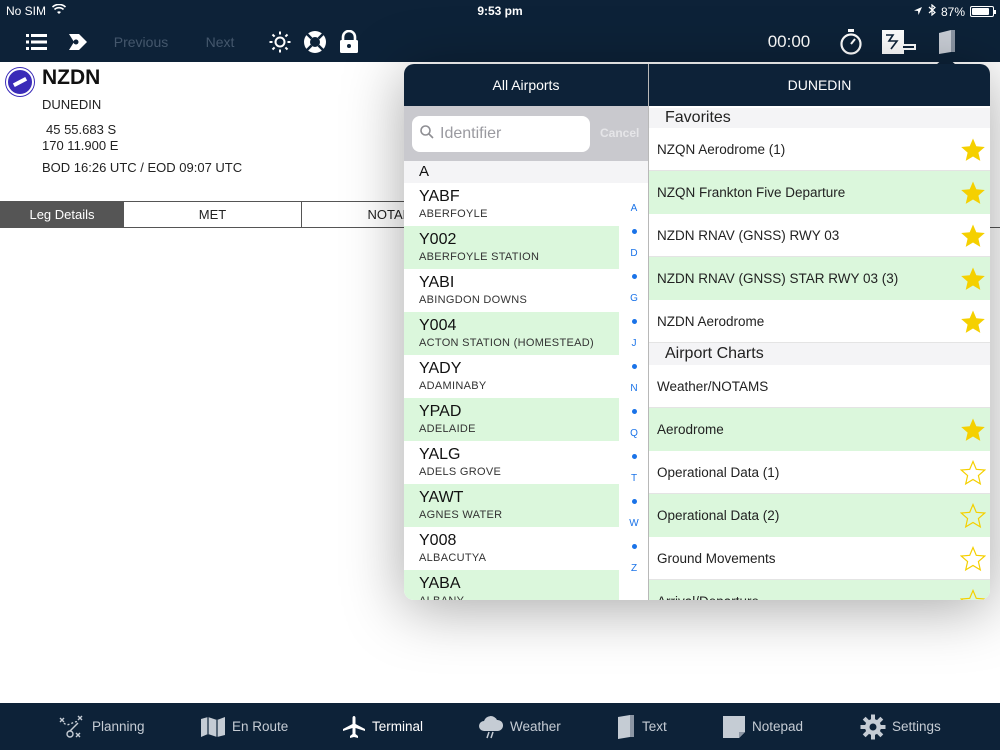 The width and height of the screenshot is (1000, 750). What do you see at coordinates (634, 299) in the screenshot?
I see `index-letter: G` at bounding box center [634, 299].